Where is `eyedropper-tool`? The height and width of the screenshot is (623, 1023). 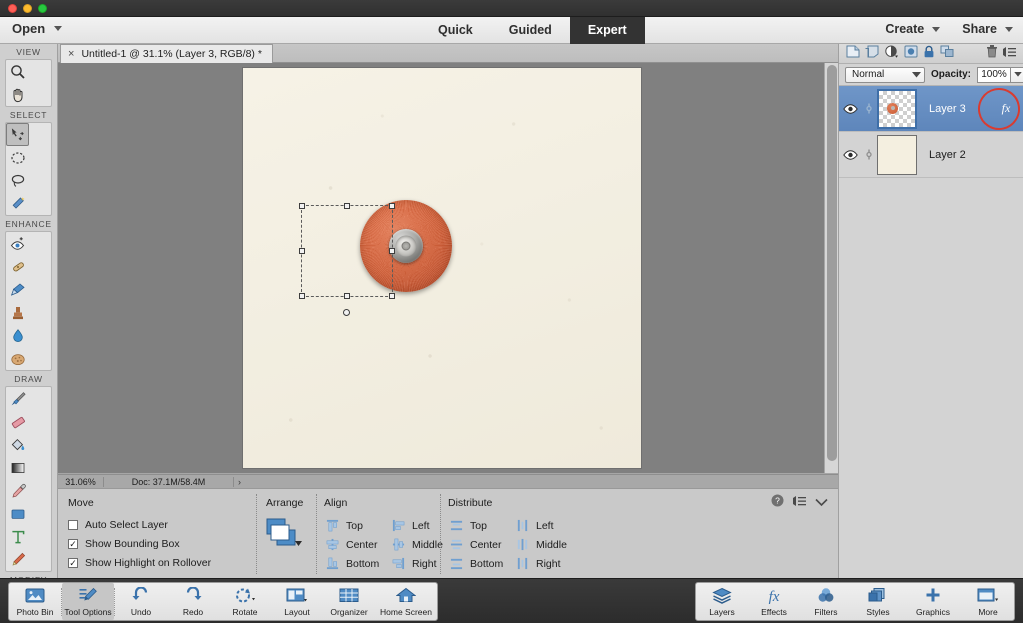
eyedropper-tool is located at coordinates (17, 490).